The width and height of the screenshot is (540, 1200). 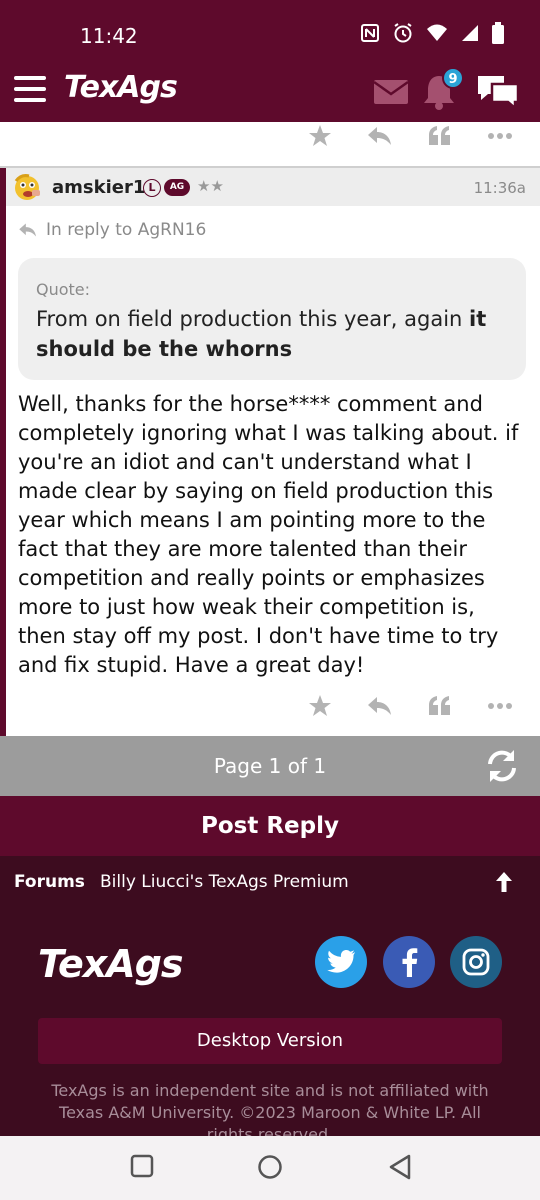 I want to click on in-reply-to-text: In reply to AgRN16, so click(x=126, y=230).